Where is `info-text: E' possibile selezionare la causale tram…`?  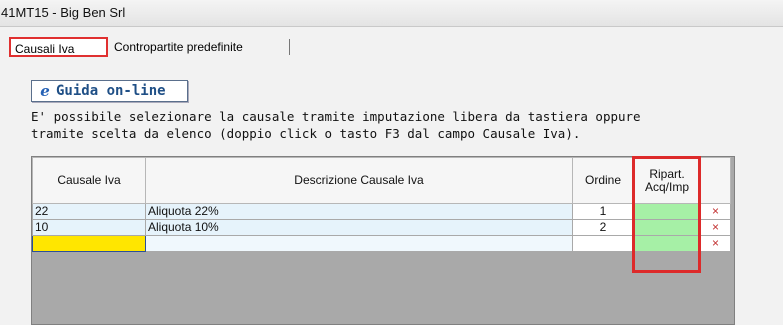
info-text: E' possibile selezionare la causale tram… is located at coordinates (391, 125).